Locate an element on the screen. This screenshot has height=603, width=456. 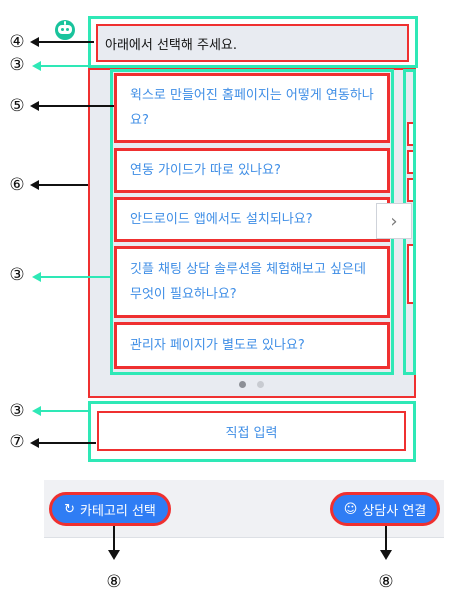
category-select-label: 카테고리 선택 is located at coordinates (118, 511).